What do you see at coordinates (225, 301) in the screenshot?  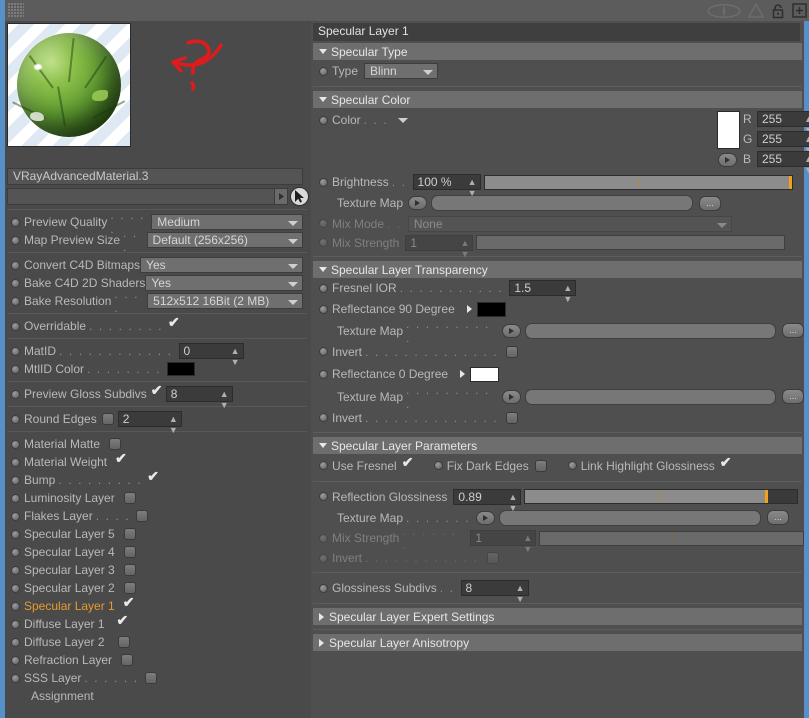 I see `bake-resolution-dropdown: 512x512 16Bit (2 MB)` at bounding box center [225, 301].